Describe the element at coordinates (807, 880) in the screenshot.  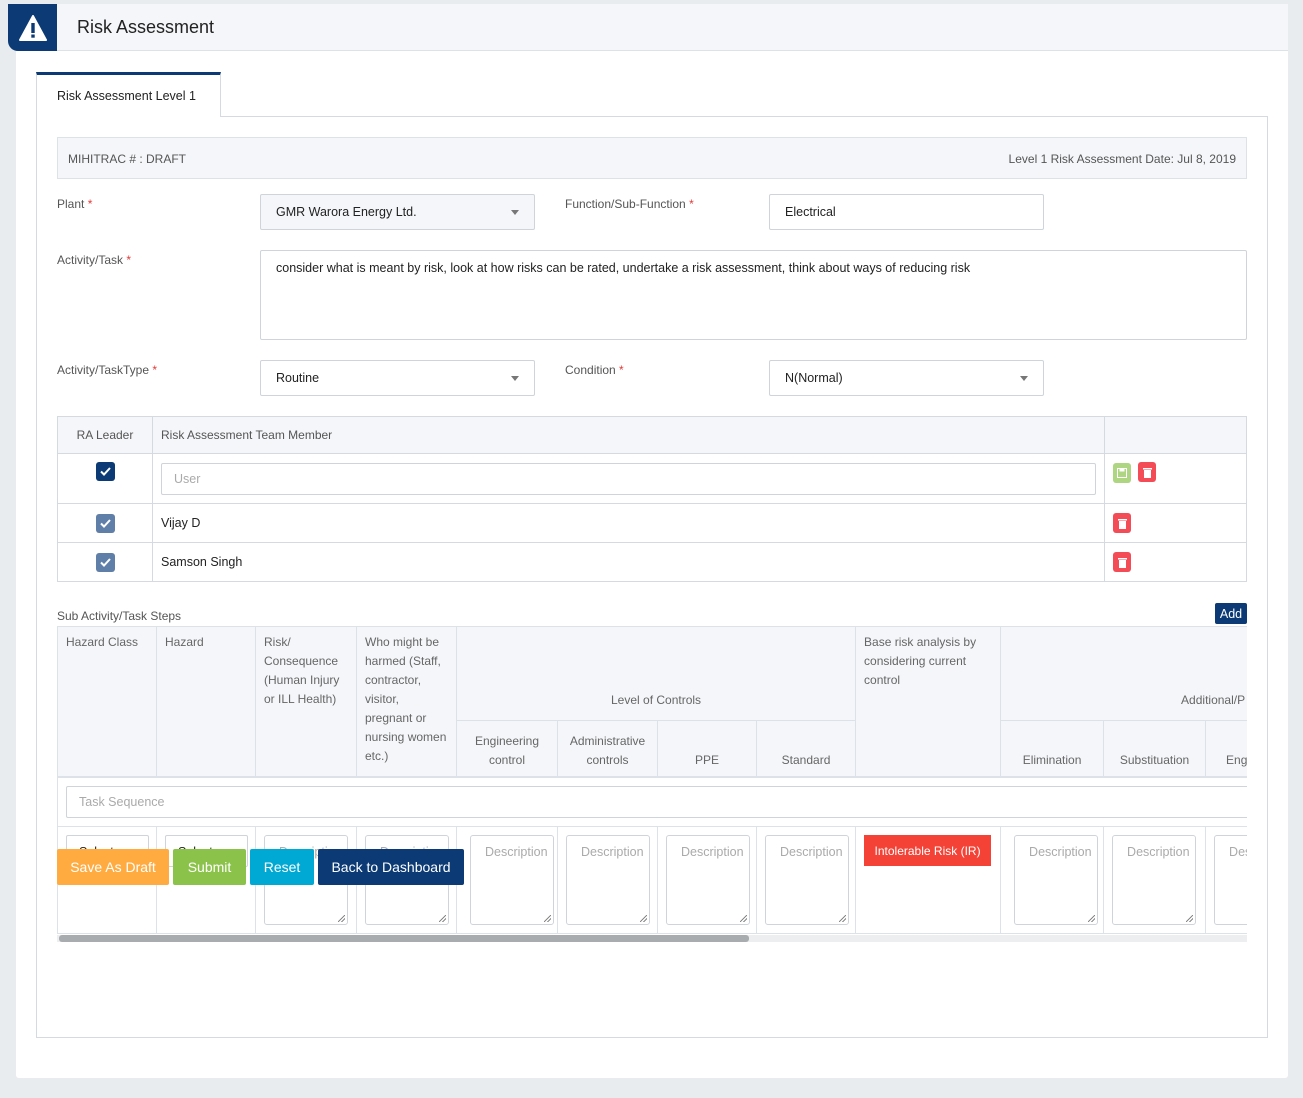
I see `standard-textarea: Description` at that location.